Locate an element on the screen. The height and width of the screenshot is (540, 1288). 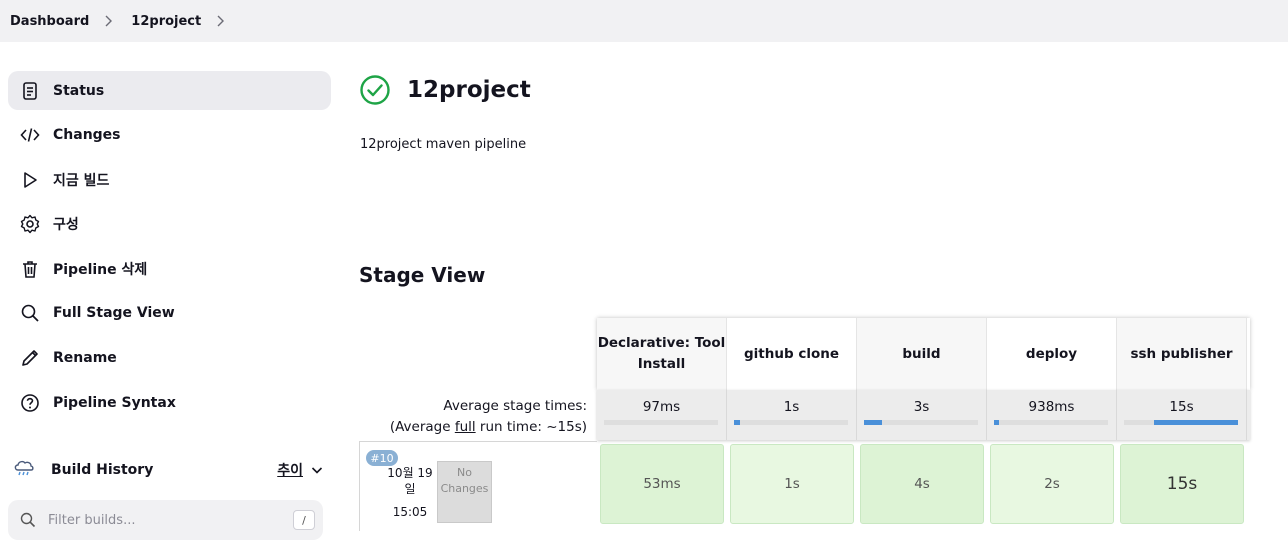
stage-header: Declarative: Tool Install is located at coordinates (662, 354).